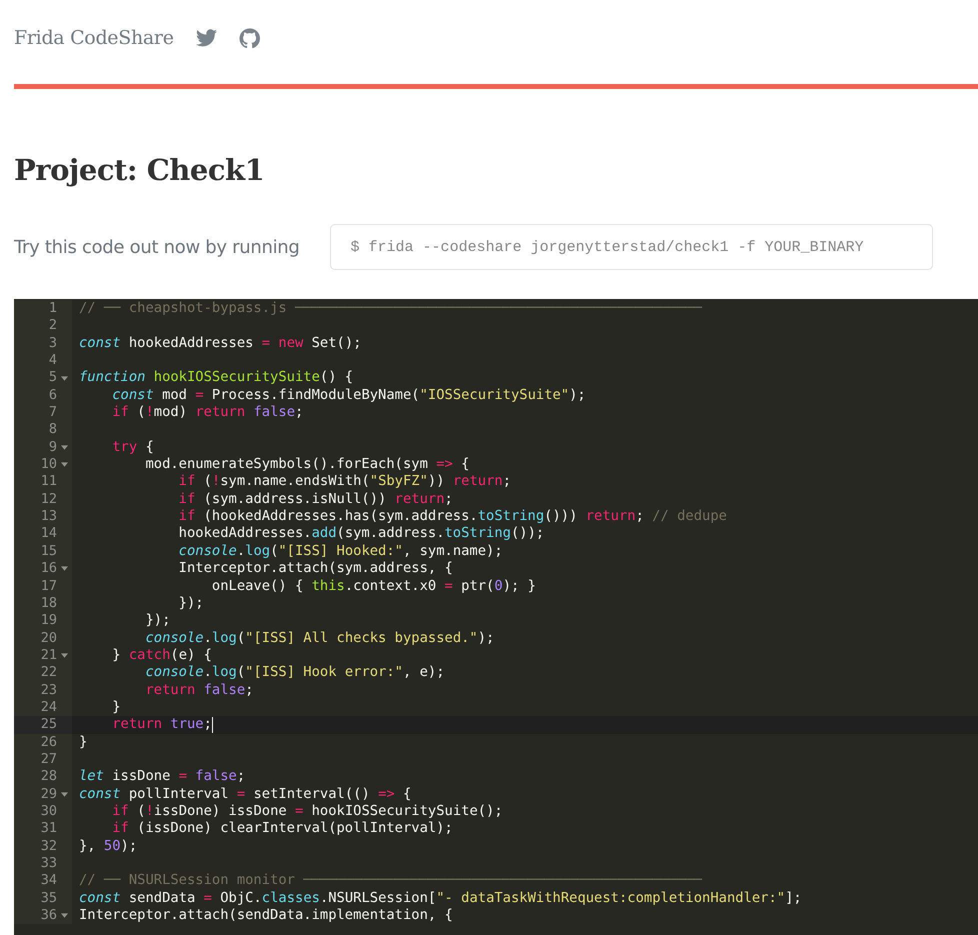 The image size is (978, 935). Describe the element at coordinates (307, 465) in the screenshot. I see `code-line: mod.enumerateSymbols().forEach(sym => {` at that location.